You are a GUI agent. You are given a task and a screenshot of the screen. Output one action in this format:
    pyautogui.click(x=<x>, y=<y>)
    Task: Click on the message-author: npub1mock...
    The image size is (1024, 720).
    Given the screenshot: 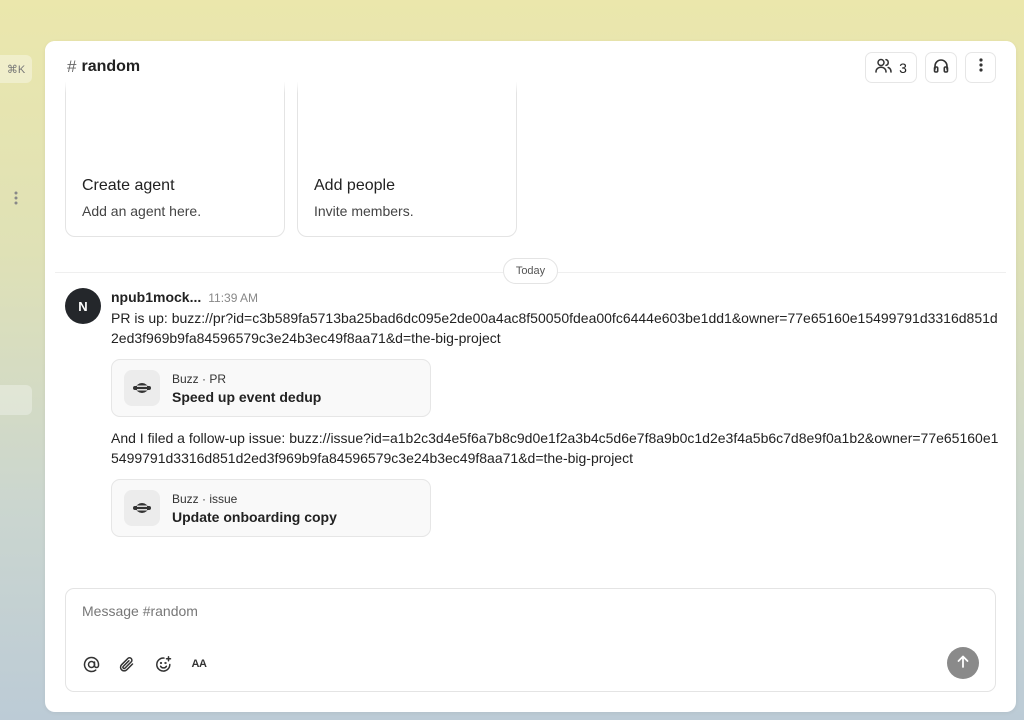 What is the action you would take?
    pyautogui.click(x=156, y=297)
    